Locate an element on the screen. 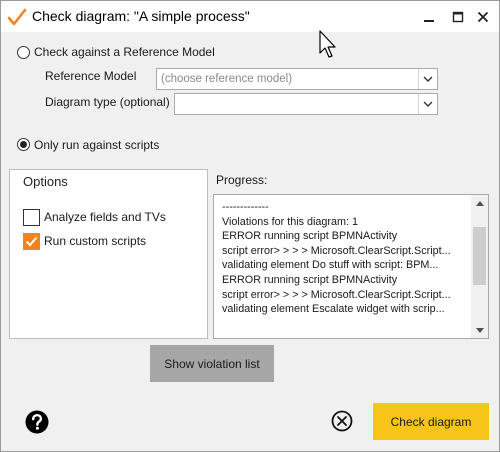 The image size is (500, 452). run-custom-scripts-label: Run custom scripts is located at coordinates (95, 241).